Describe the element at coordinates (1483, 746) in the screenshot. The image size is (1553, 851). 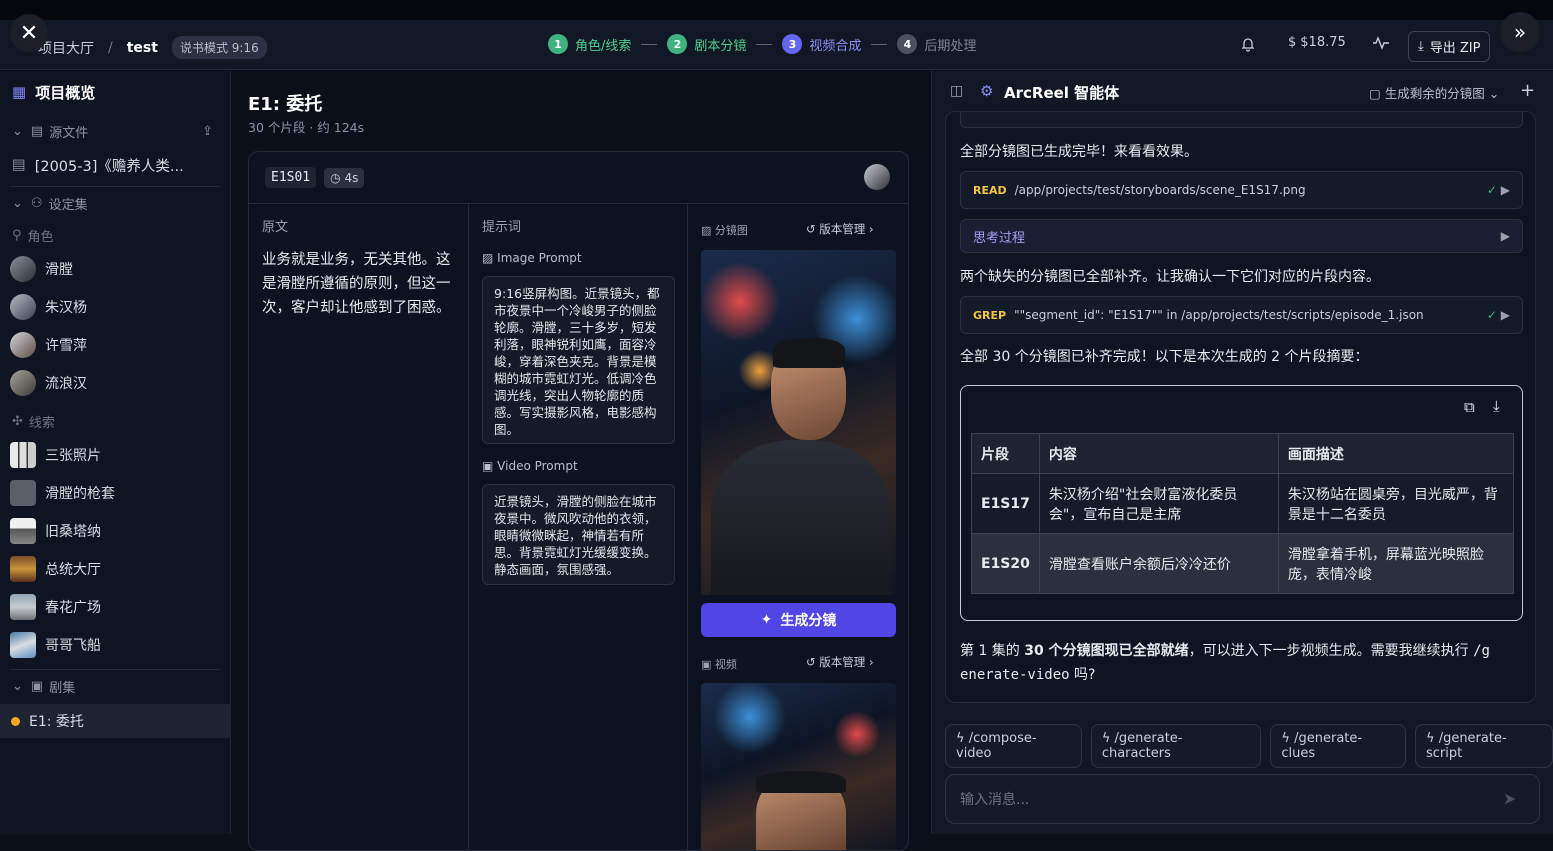
I see `chip-generate-script: ϟ /generate-script` at that location.